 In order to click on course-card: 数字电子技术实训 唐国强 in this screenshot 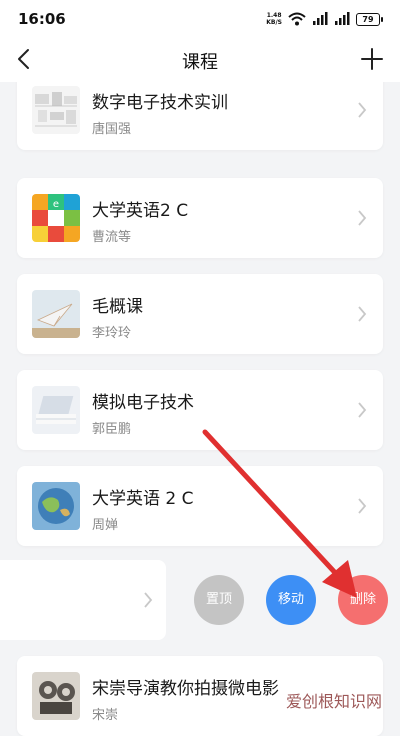, I will do `click(200, 110)`.